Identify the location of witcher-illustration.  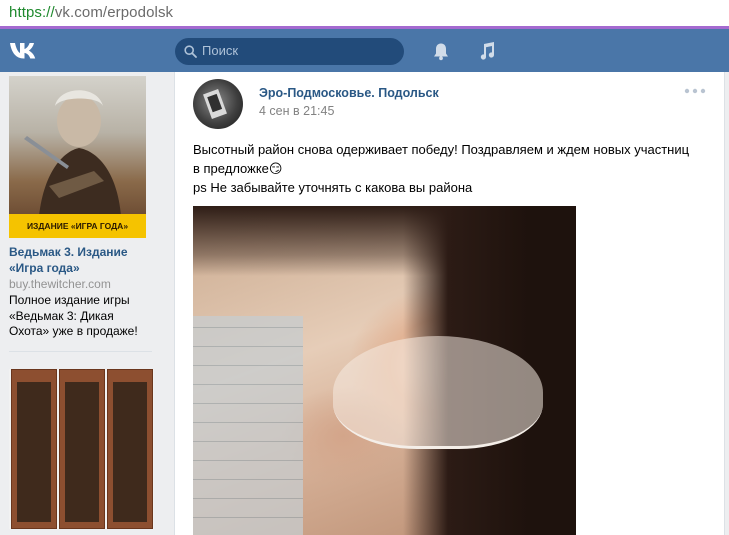
(72, 153).